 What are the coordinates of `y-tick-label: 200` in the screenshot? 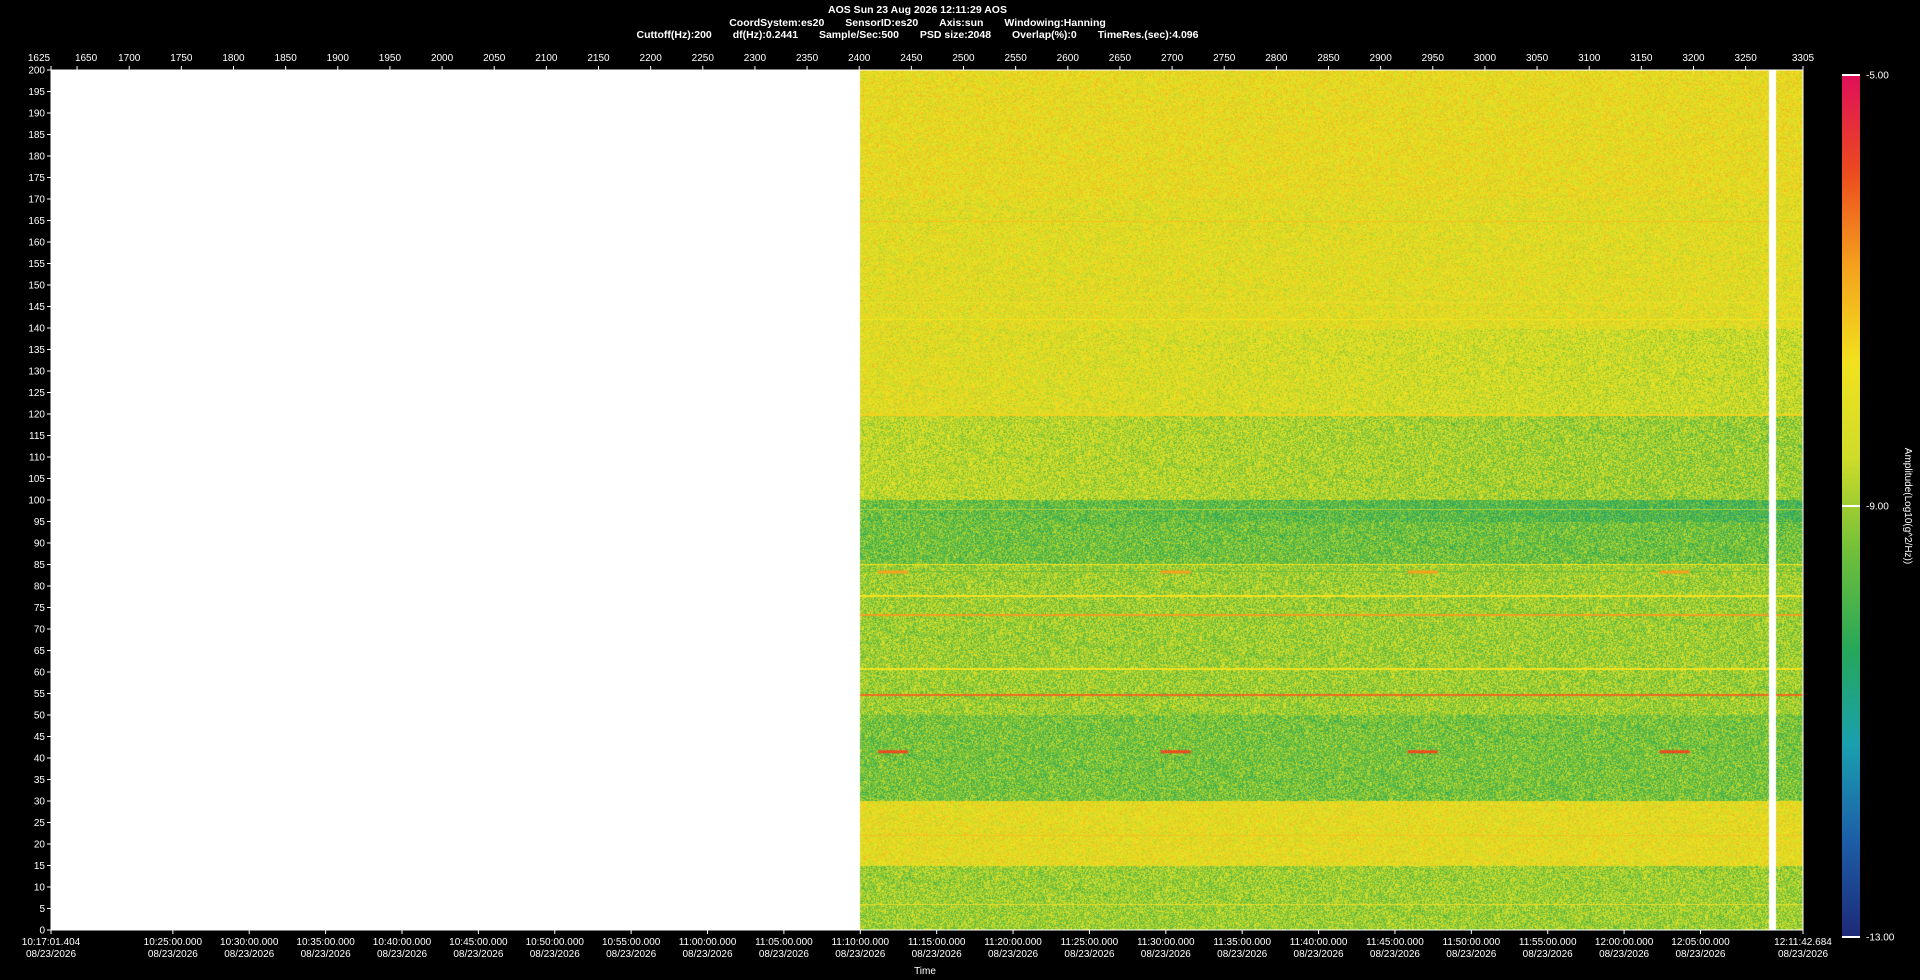 It's located at (36, 71).